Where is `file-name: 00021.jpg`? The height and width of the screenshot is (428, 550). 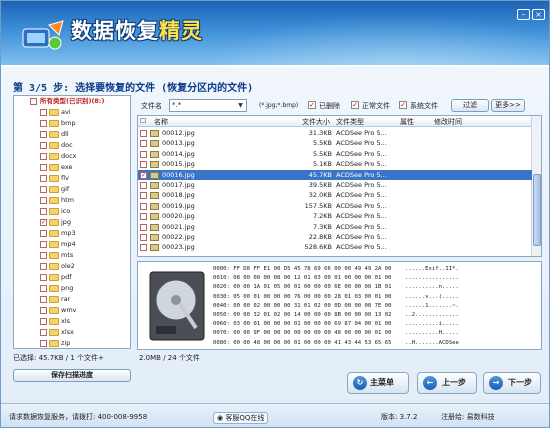
file-name: 00021.jpg is located at coordinates (178, 226).